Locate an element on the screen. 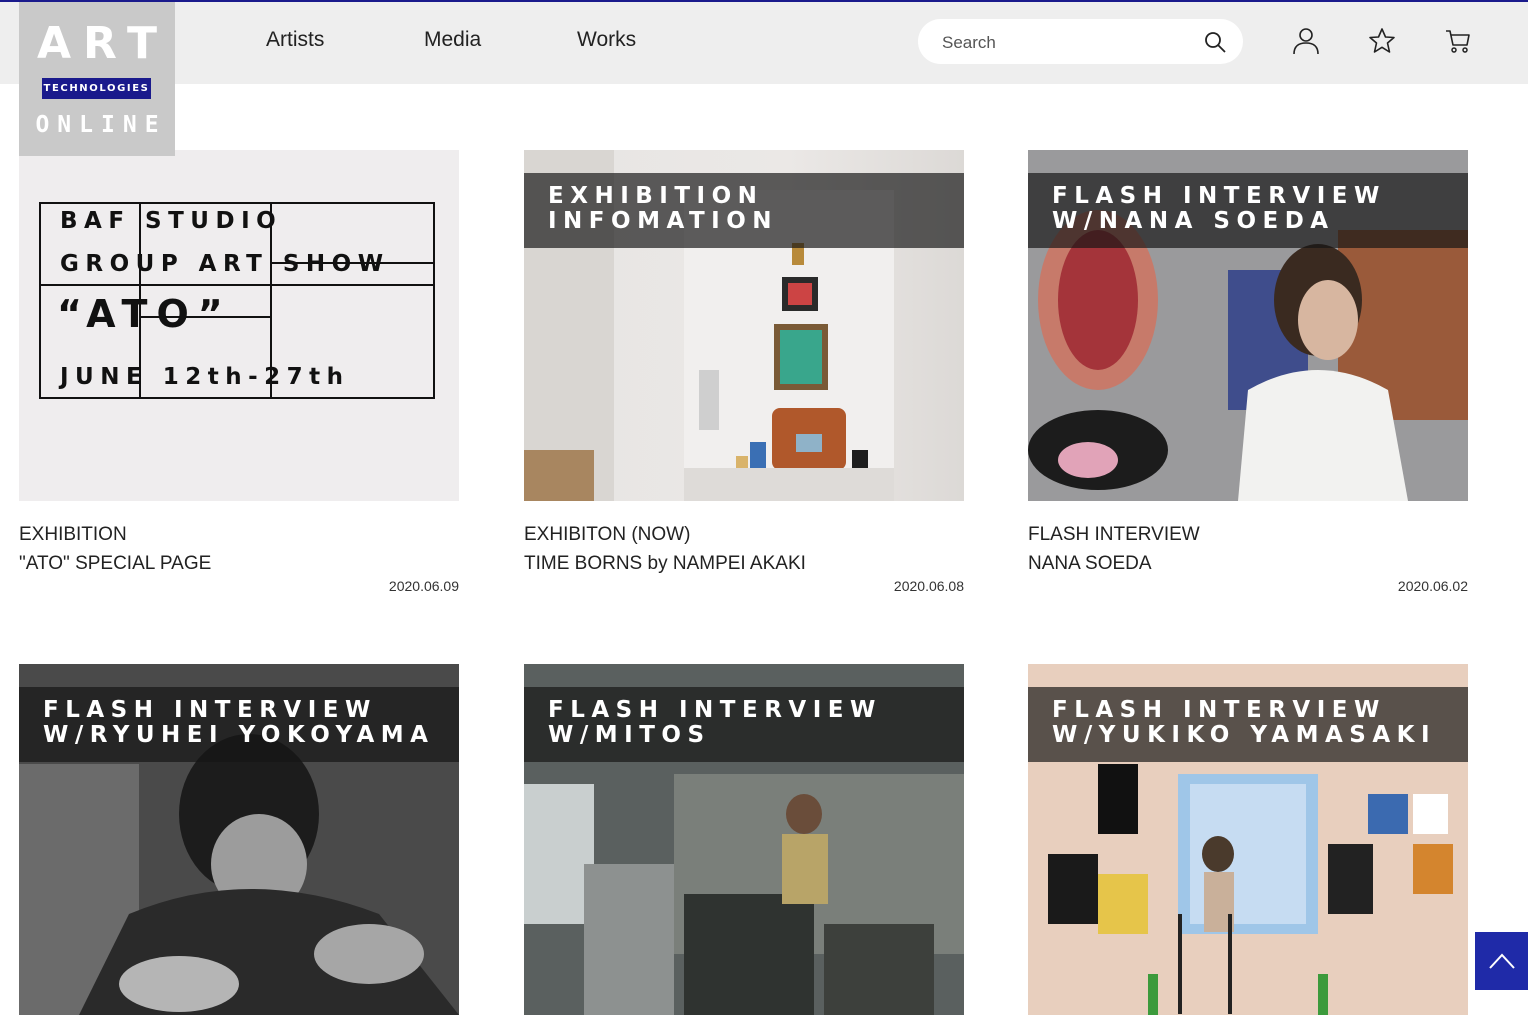  overlay-line-2: W/NANA SOEDA is located at coordinates (1193, 221).